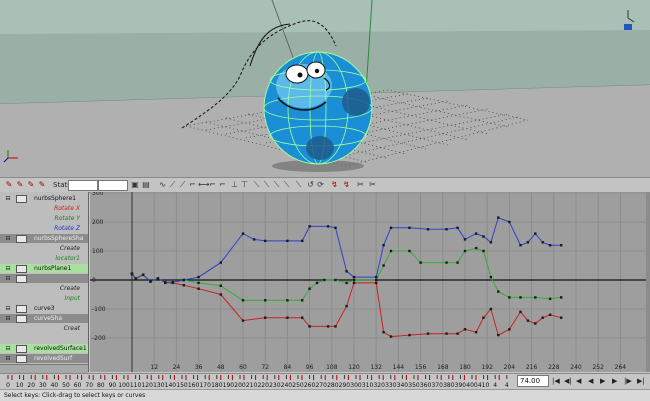 Image resolution: width=650 pixels, height=401 pixels. Describe the element at coordinates (44, 368) in the screenshot. I see `outliner-horizontal-scrollbar` at that location.